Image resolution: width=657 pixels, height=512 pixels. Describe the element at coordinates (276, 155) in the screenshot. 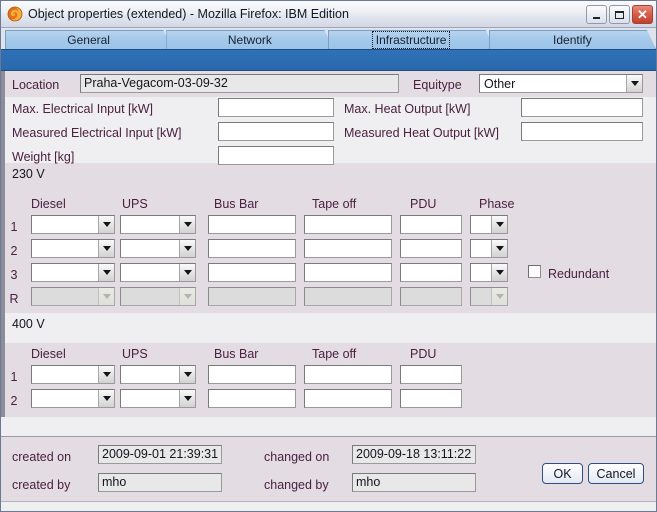

I see `weight-field` at that location.